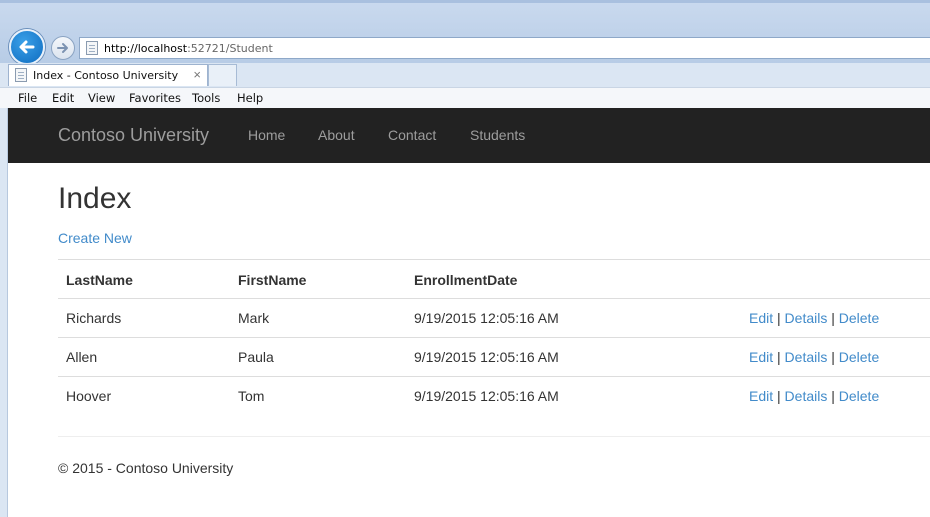 This screenshot has height=517, width=930. I want to click on header-firstname: FirstName, so click(272, 280).